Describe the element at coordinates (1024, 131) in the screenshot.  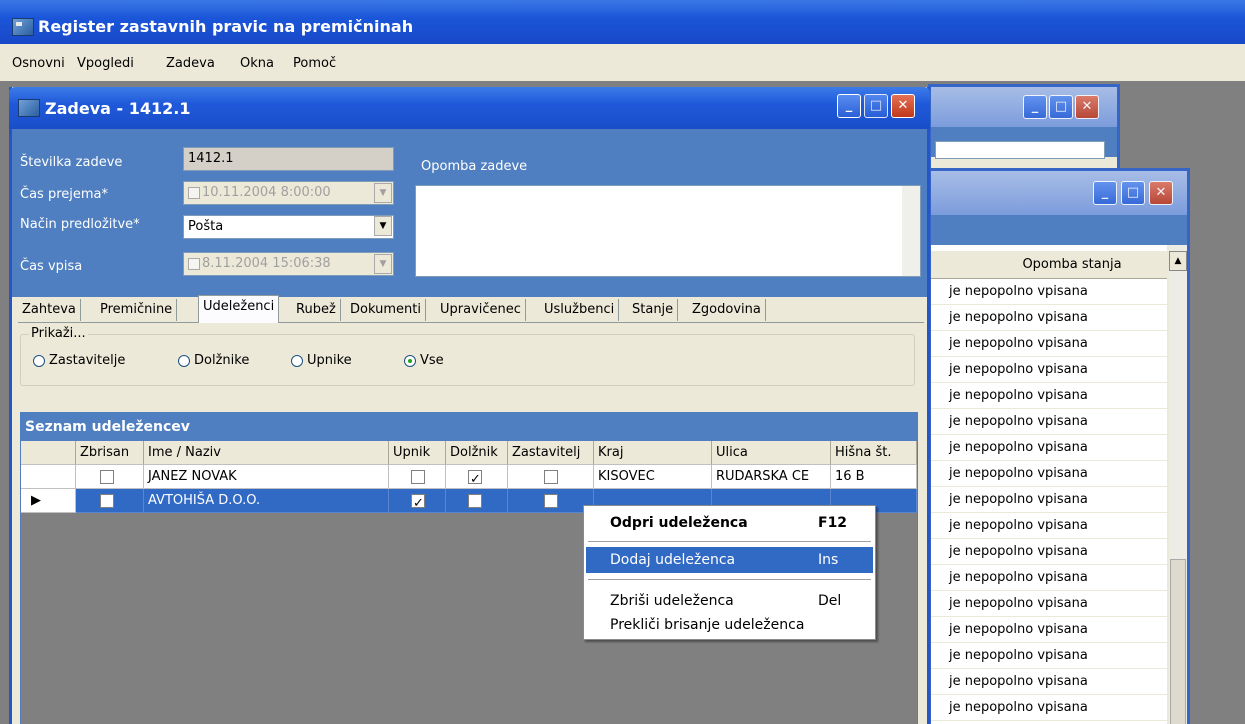
I see `background-window-1: _ □ ✕` at that location.